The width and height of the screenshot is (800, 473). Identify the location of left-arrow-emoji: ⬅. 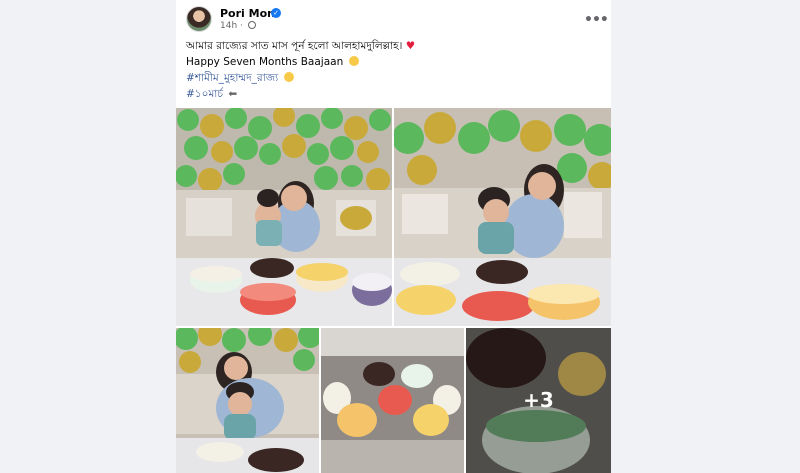
(233, 94).